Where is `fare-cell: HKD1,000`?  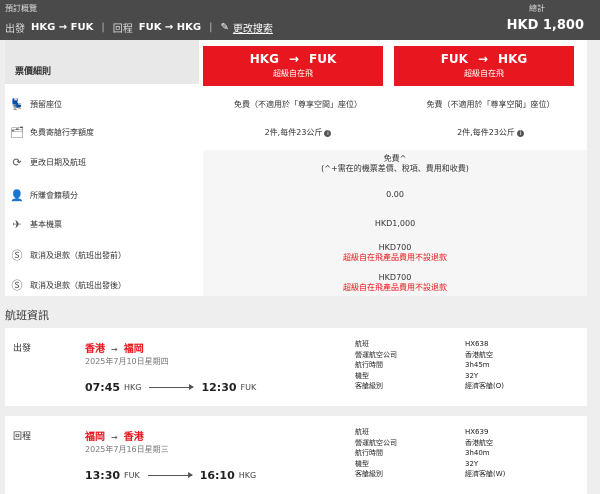 fare-cell: HKD1,000 is located at coordinates (395, 223).